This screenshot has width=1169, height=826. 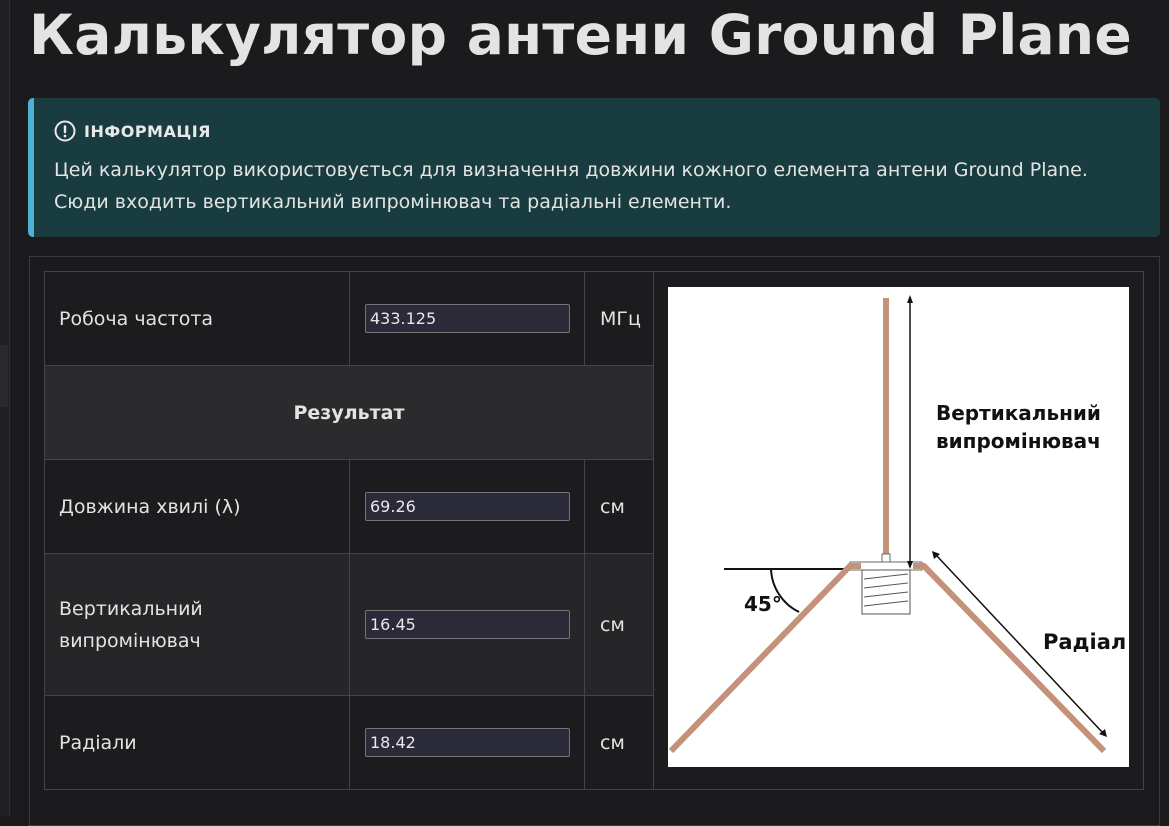 I want to click on radial-label: Радіал, so click(x=1084, y=642).